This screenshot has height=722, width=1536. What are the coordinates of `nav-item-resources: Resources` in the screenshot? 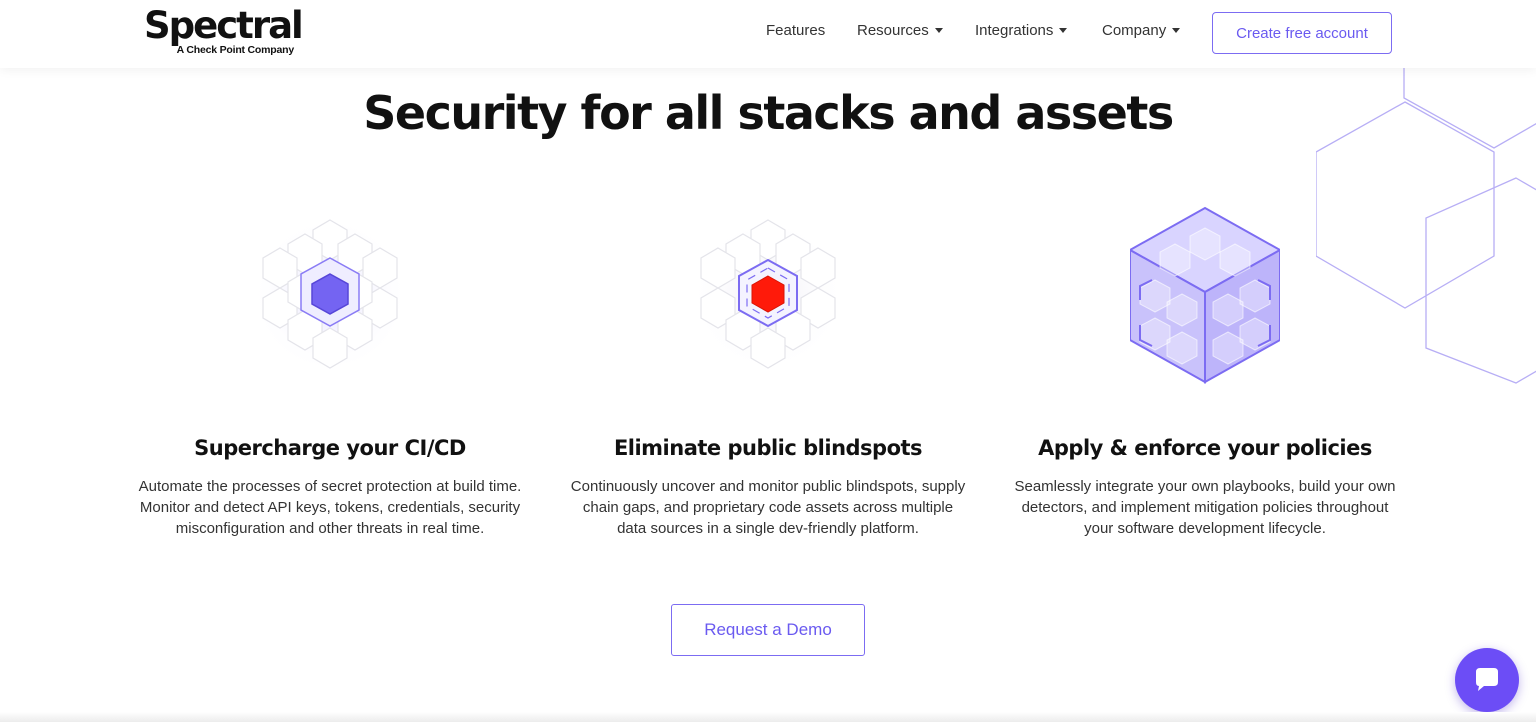 It's located at (900, 30).